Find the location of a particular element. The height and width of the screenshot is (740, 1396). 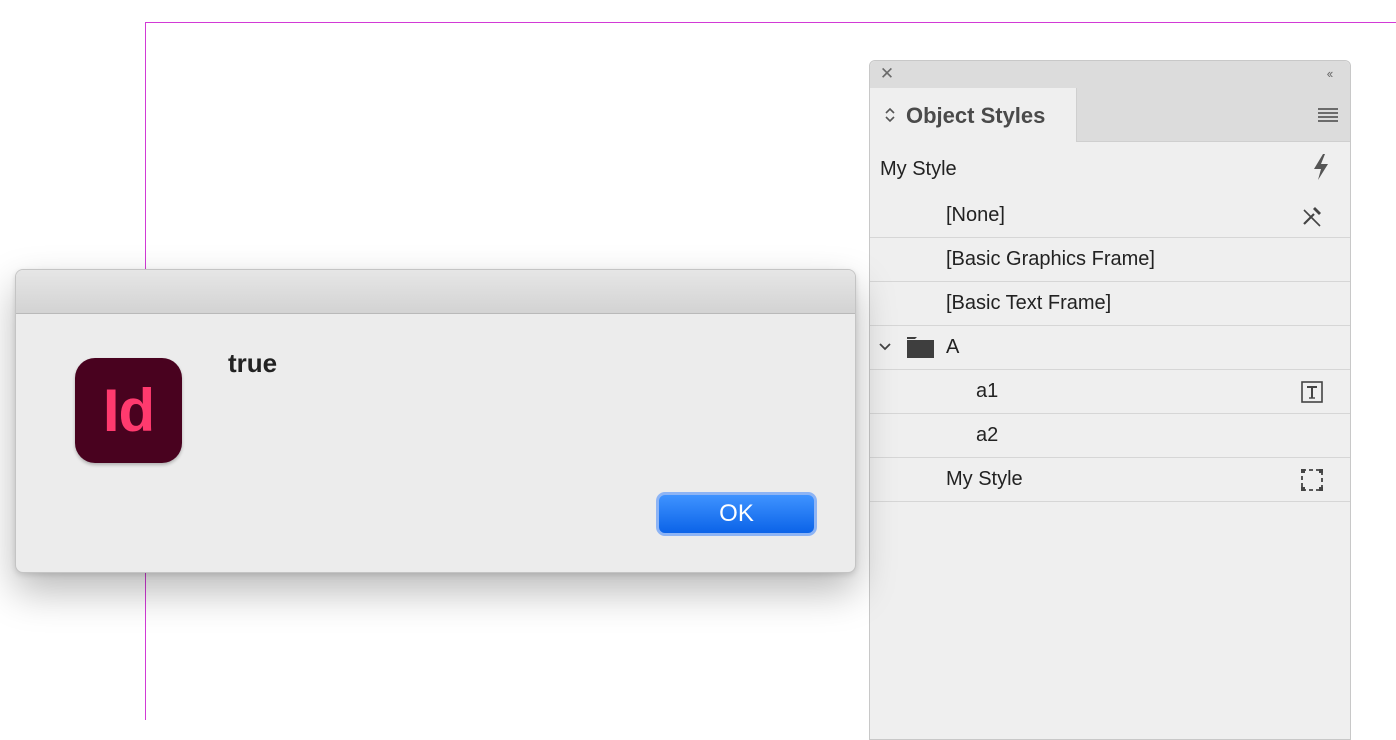

style-row-a2: a2 is located at coordinates (1110, 436).